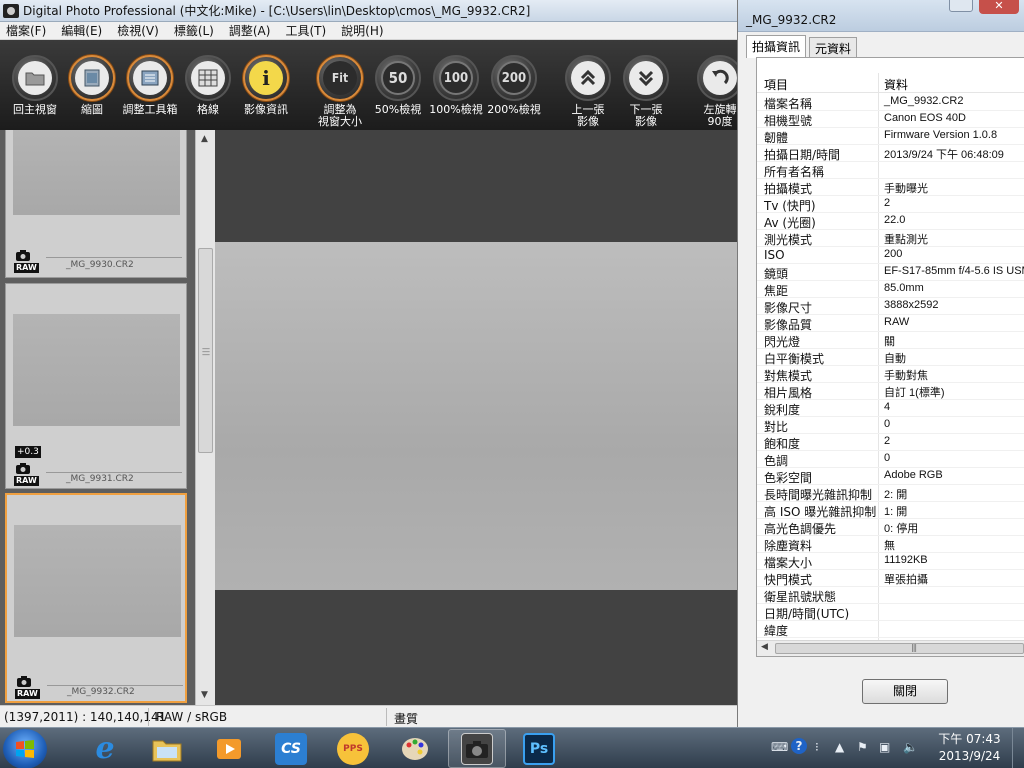  What do you see at coordinates (890, 255) in the screenshot?
I see `table-row: ISO 200` at bounding box center [890, 255].